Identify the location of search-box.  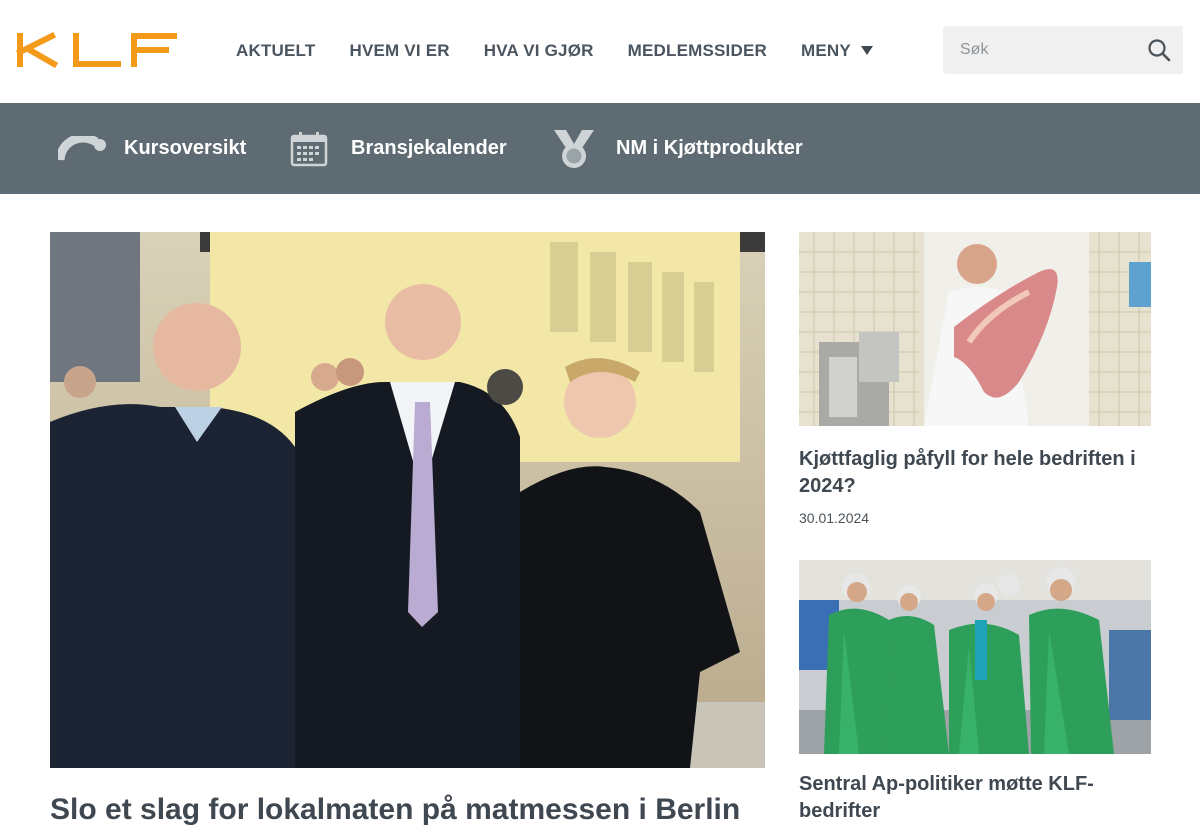
(1063, 50).